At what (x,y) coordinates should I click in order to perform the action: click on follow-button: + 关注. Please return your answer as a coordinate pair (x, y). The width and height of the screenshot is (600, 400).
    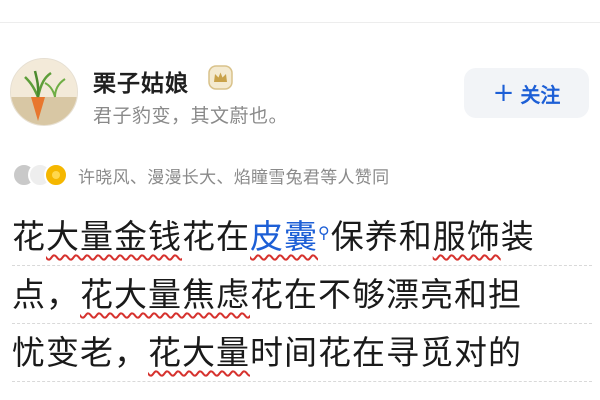
    Looking at the image, I should click on (526, 93).